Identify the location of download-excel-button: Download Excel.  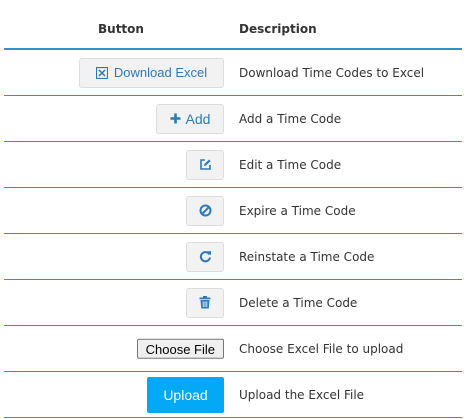
(151, 72).